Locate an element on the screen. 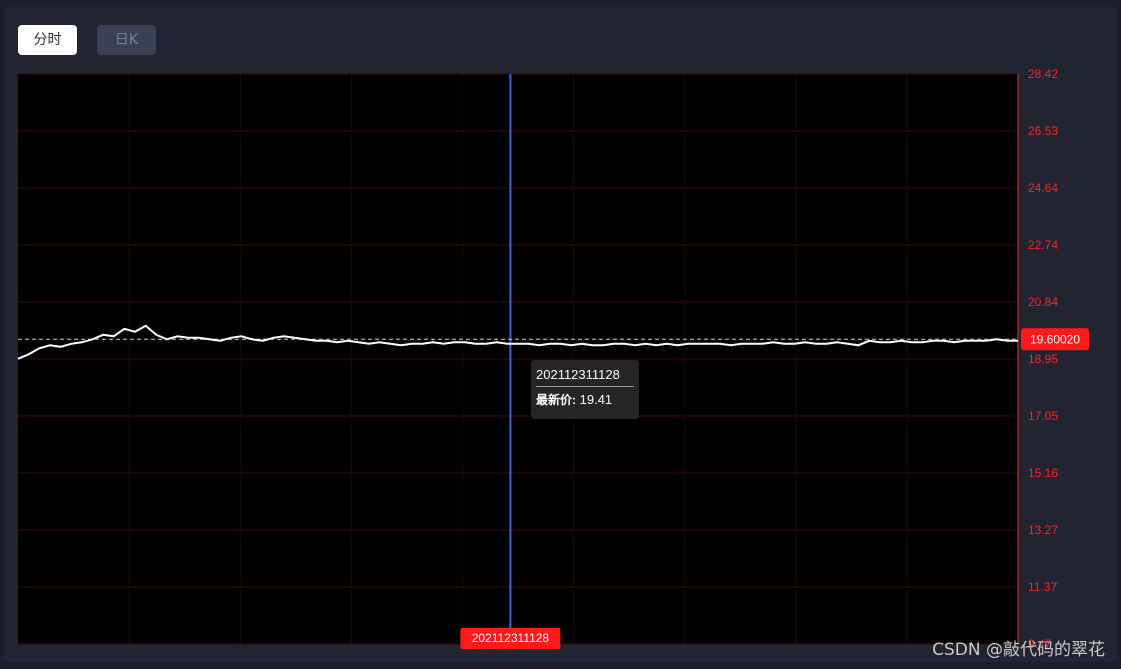  tooltip-value: 19.41 is located at coordinates (596, 399).